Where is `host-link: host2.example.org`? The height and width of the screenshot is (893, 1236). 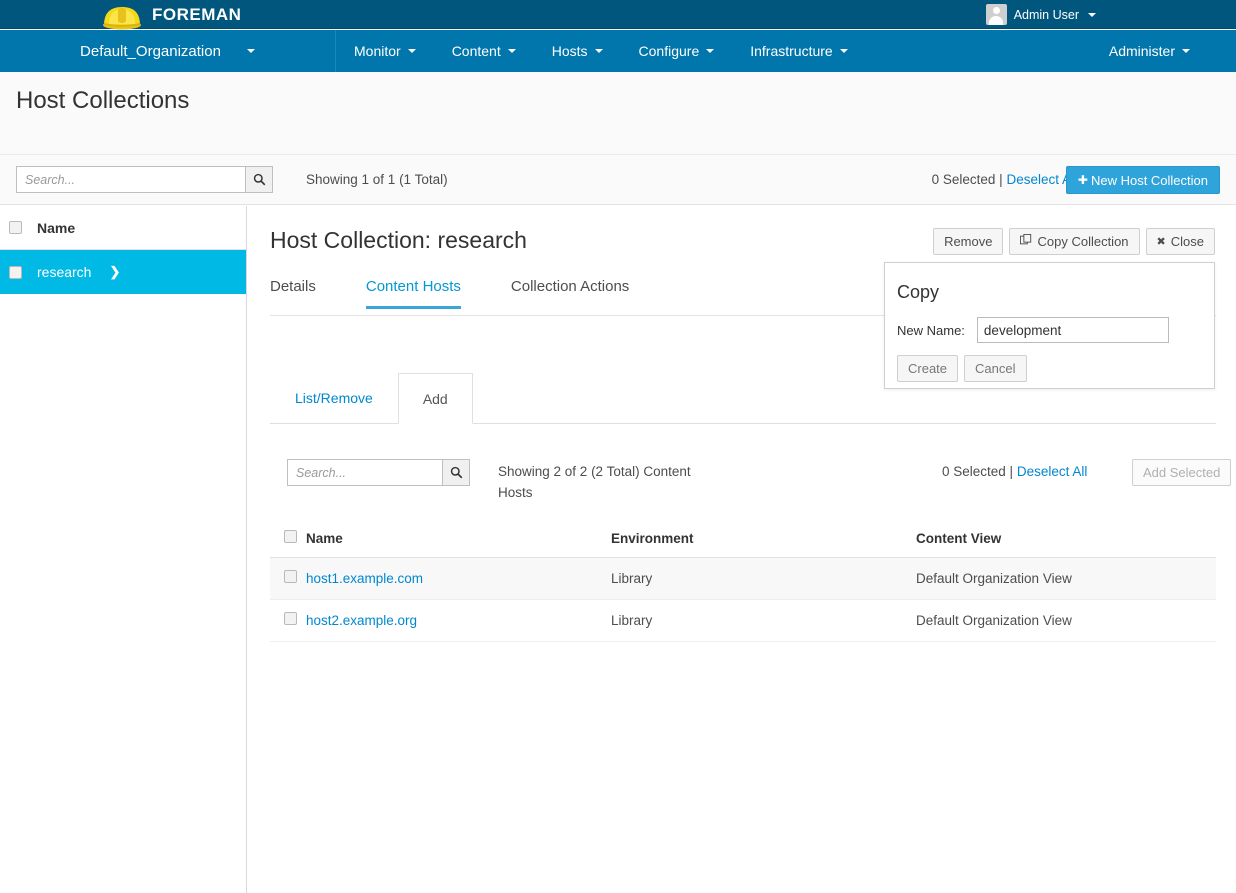
host-link: host2.example.org is located at coordinates (361, 620).